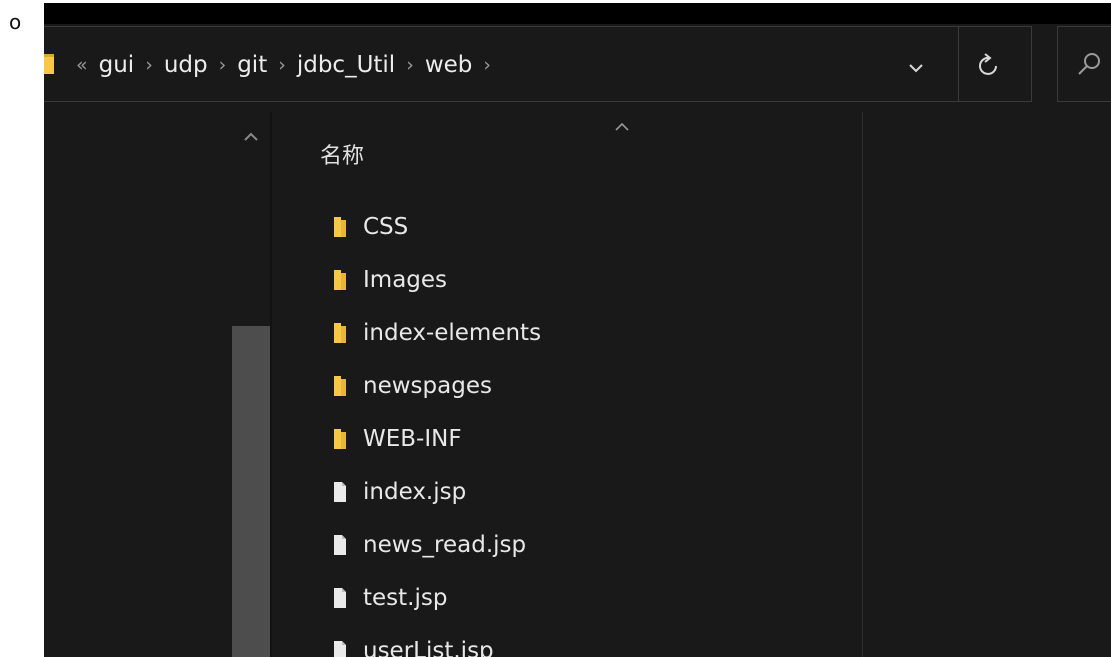 Image resolution: width=1111 pixels, height=657 pixels. Describe the element at coordinates (592, 438) in the screenshot. I see `list-item: WEB-INF` at that location.